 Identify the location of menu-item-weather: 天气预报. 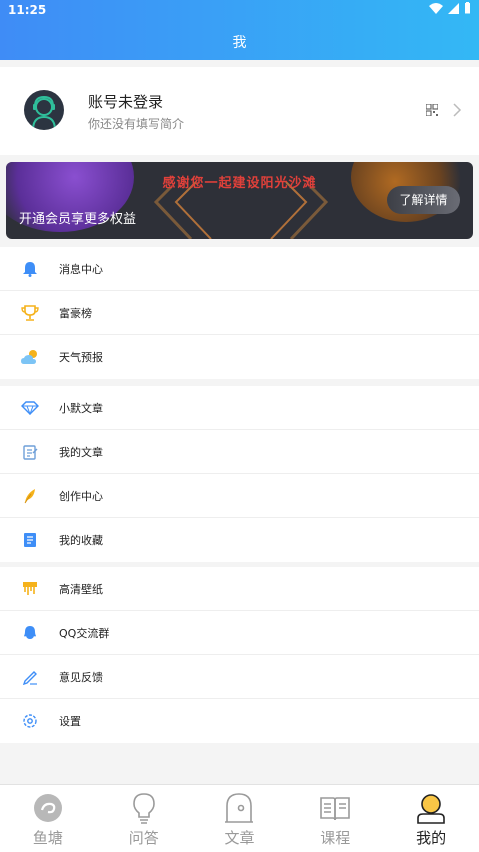
(239, 357).